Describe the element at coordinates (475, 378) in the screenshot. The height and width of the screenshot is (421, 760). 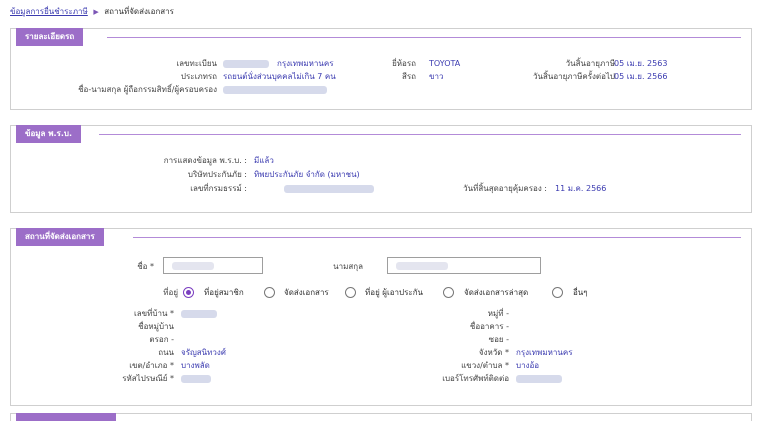
I see `phone-label: เบอร์โทรศัพท์ติดต่อ` at that location.